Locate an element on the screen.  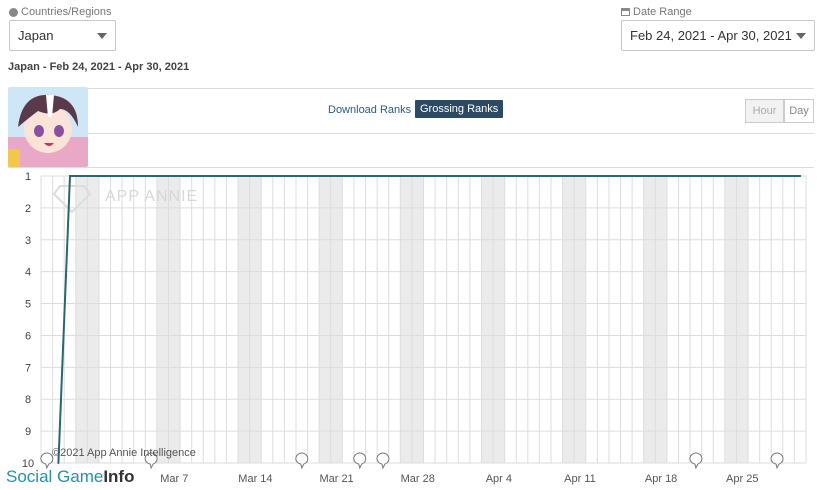
footer-logo-part1: Social Game is located at coordinates (55, 476).